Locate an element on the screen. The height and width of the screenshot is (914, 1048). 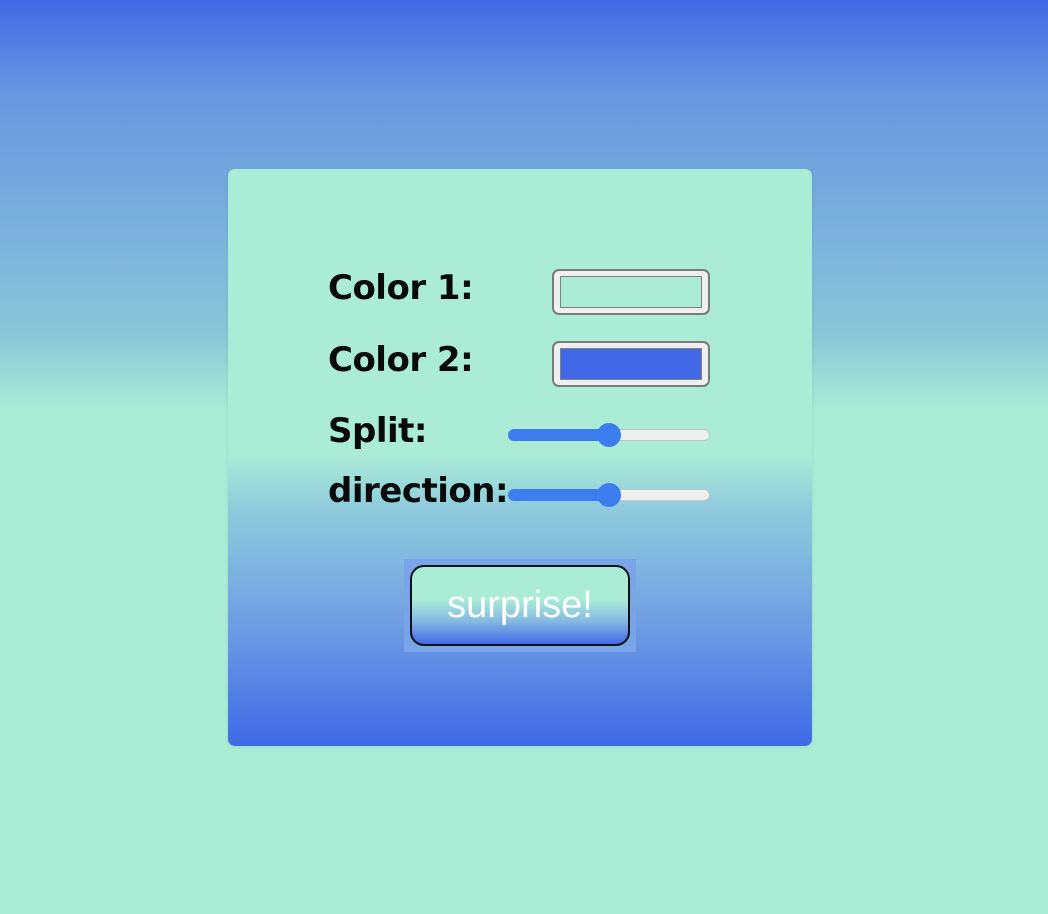
color2-picker is located at coordinates (631, 364).